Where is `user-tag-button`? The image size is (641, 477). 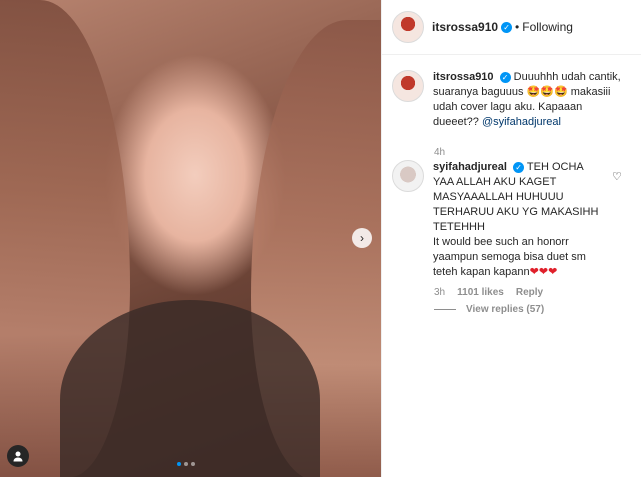 user-tag-button is located at coordinates (18, 456).